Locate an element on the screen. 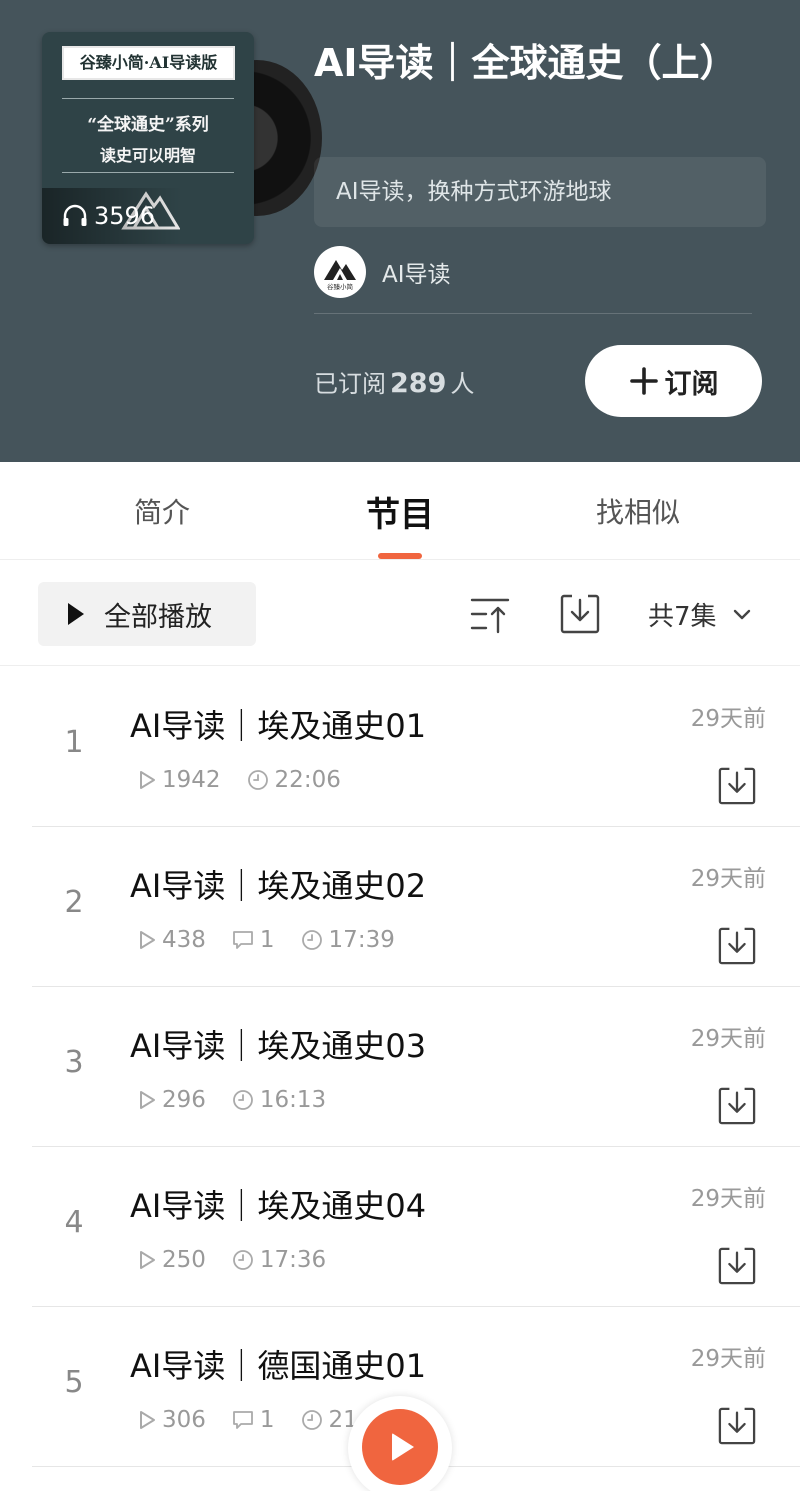  subscribe-label: 订阅 is located at coordinates (691, 384).